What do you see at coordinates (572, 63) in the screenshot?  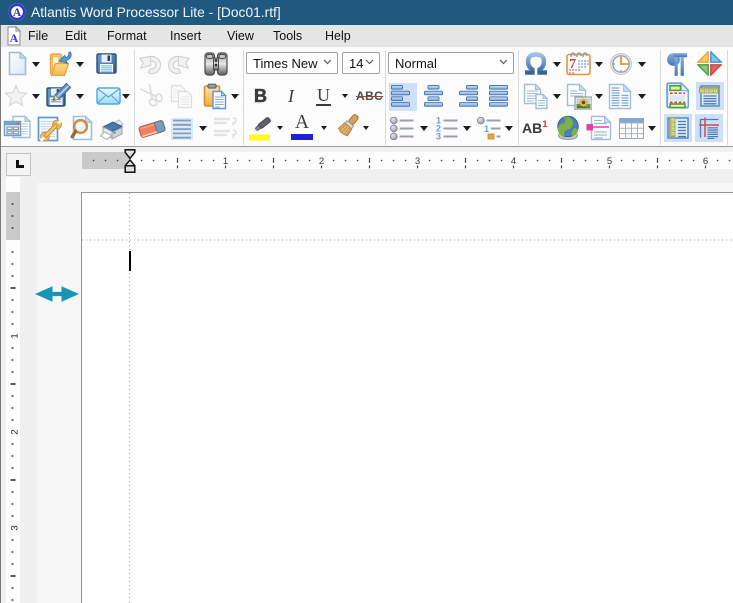 I see `svg-text: 7` at bounding box center [572, 63].